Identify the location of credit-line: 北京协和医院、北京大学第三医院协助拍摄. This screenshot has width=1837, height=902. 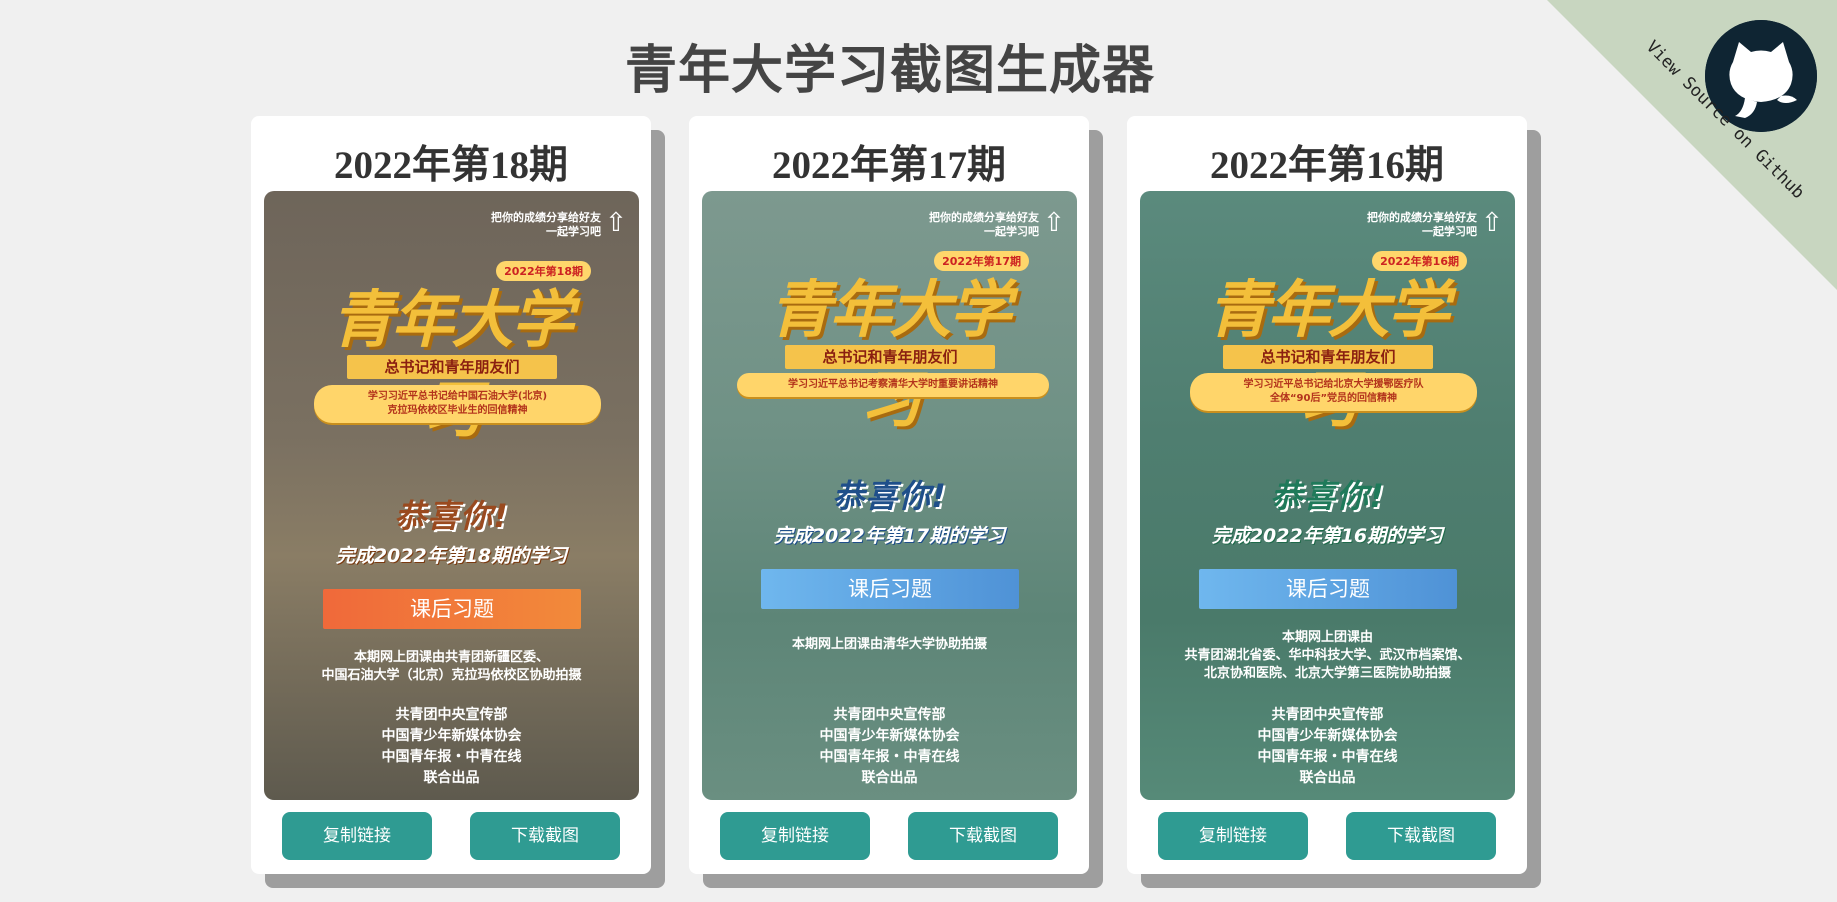
(1327, 673).